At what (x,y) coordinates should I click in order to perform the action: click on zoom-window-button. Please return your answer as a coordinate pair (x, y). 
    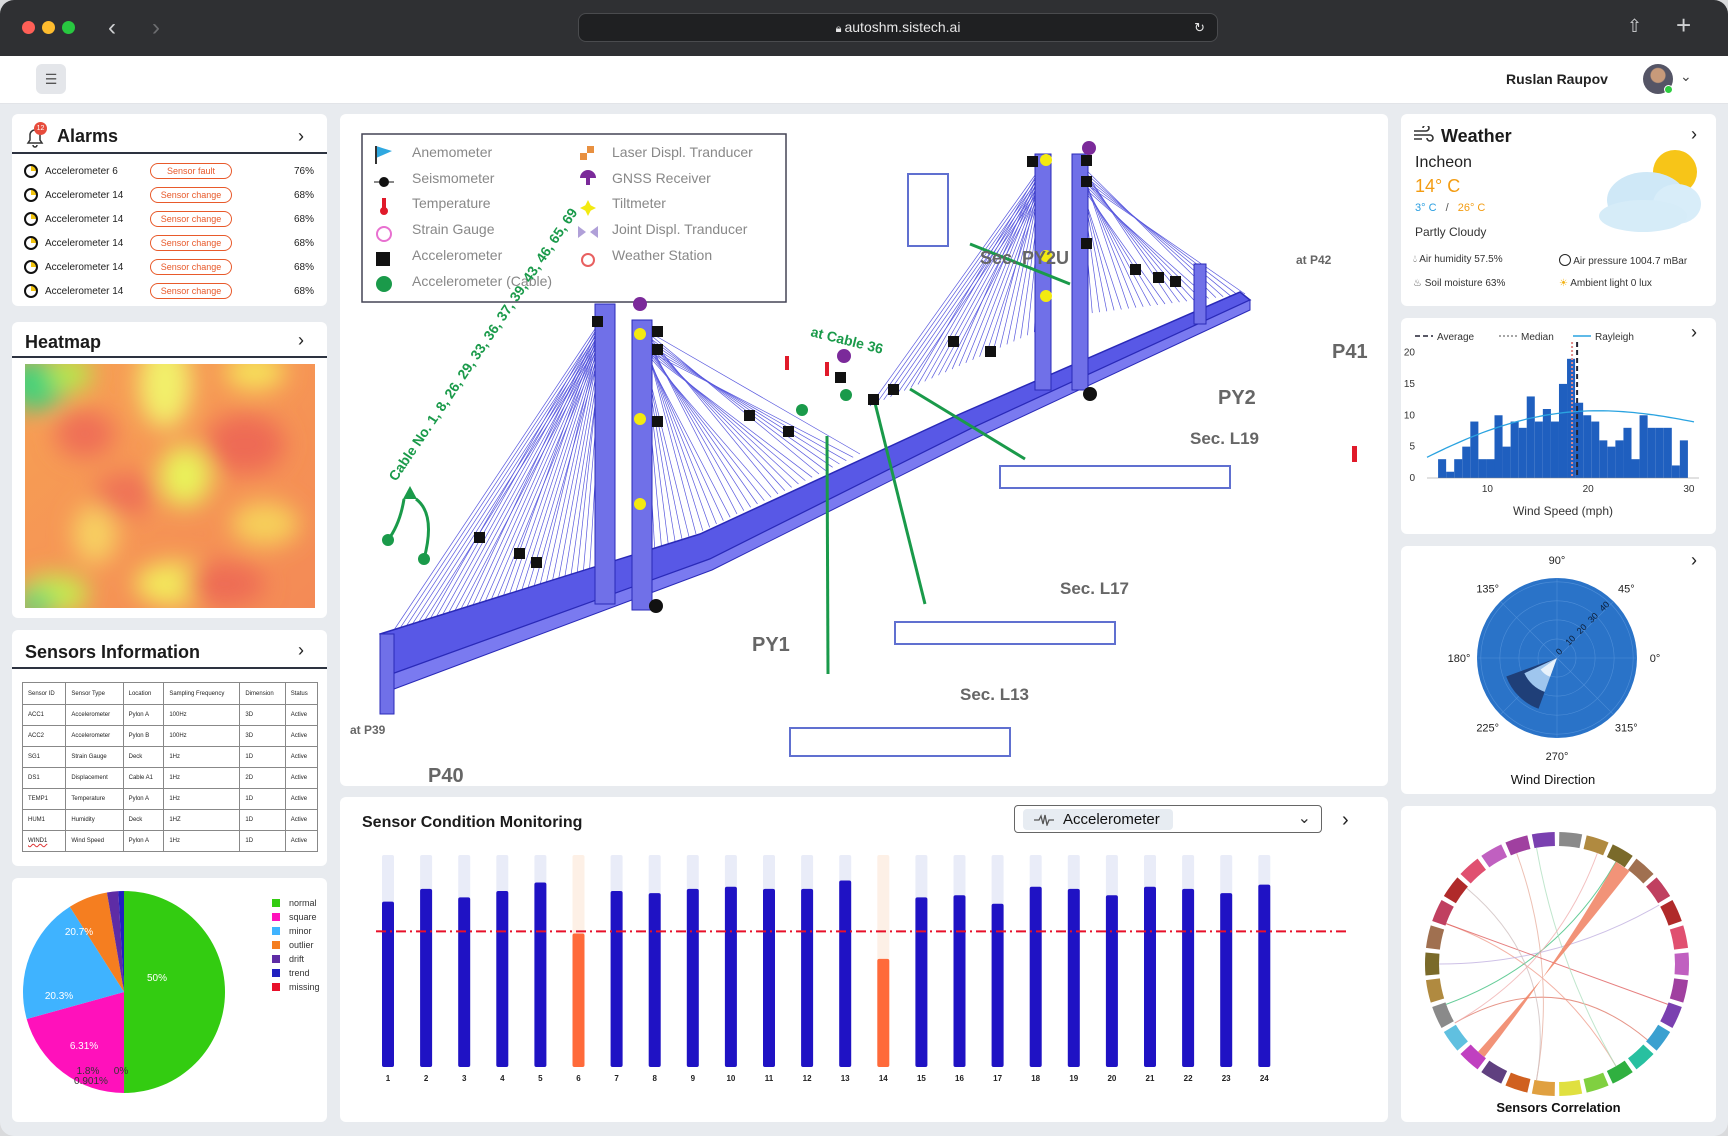
    Looking at the image, I should click on (68, 27).